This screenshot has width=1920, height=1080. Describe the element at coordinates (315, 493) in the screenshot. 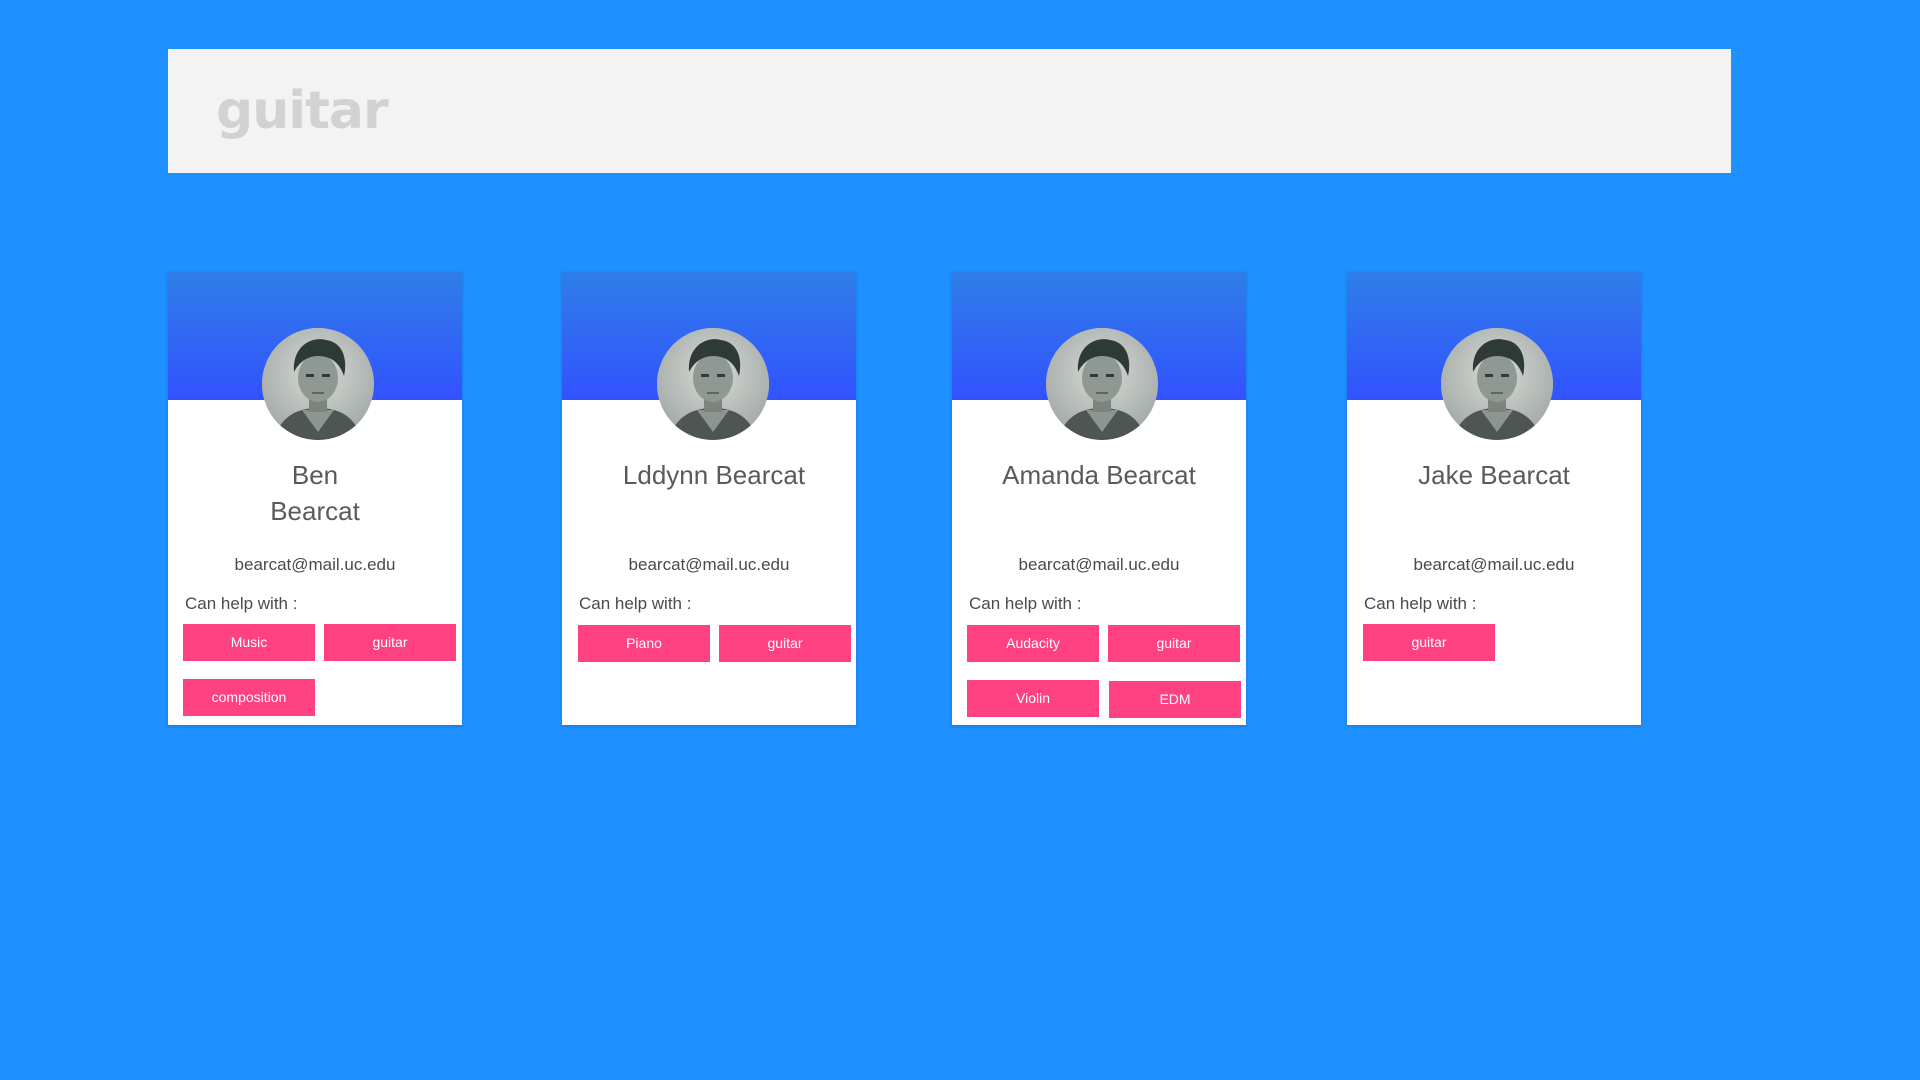

I see `card-name: Ben Bearcat` at that location.